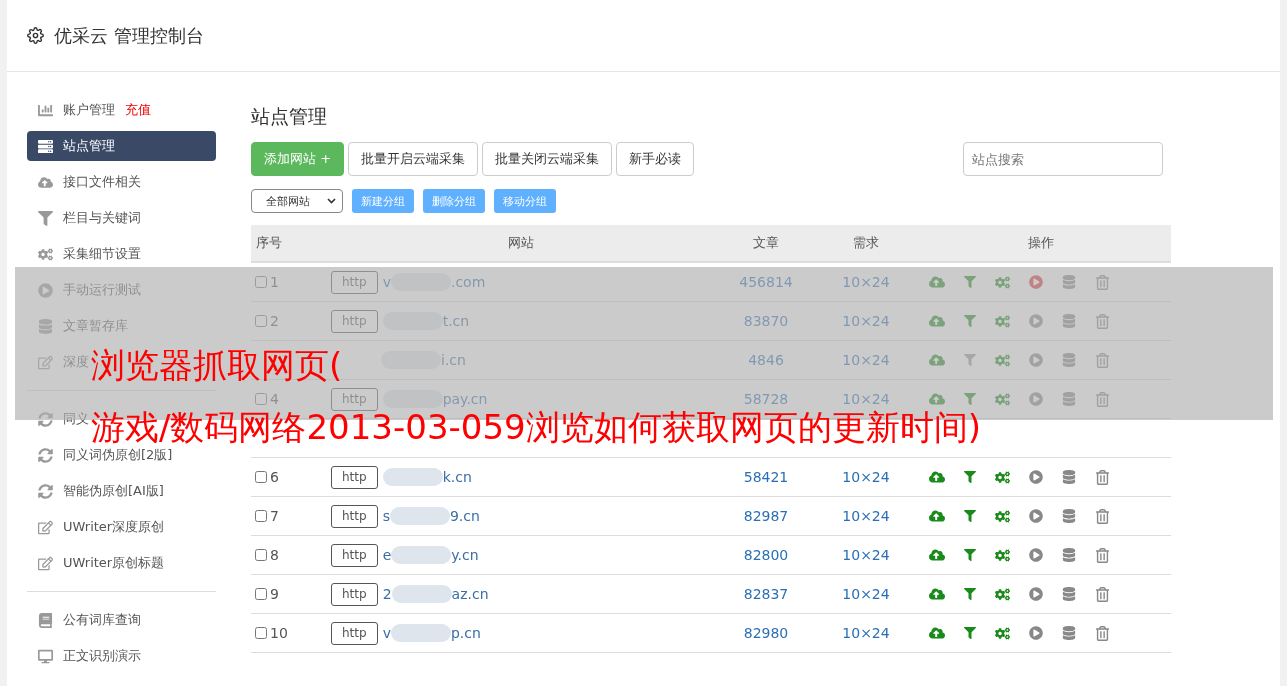 The height and width of the screenshot is (686, 1287). I want to click on article-count: 82987, so click(766, 516).